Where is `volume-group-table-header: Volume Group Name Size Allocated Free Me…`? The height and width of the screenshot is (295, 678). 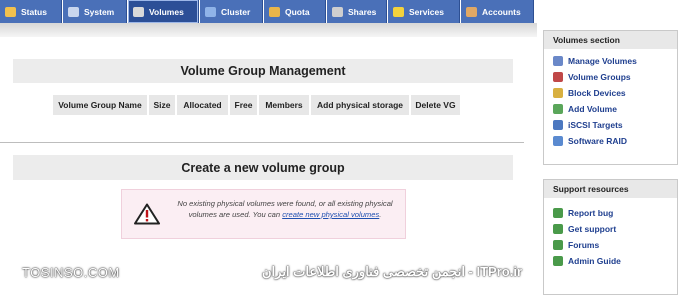 volume-group-table-header: Volume Group Name Size Allocated Free Me… is located at coordinates (257, 105).